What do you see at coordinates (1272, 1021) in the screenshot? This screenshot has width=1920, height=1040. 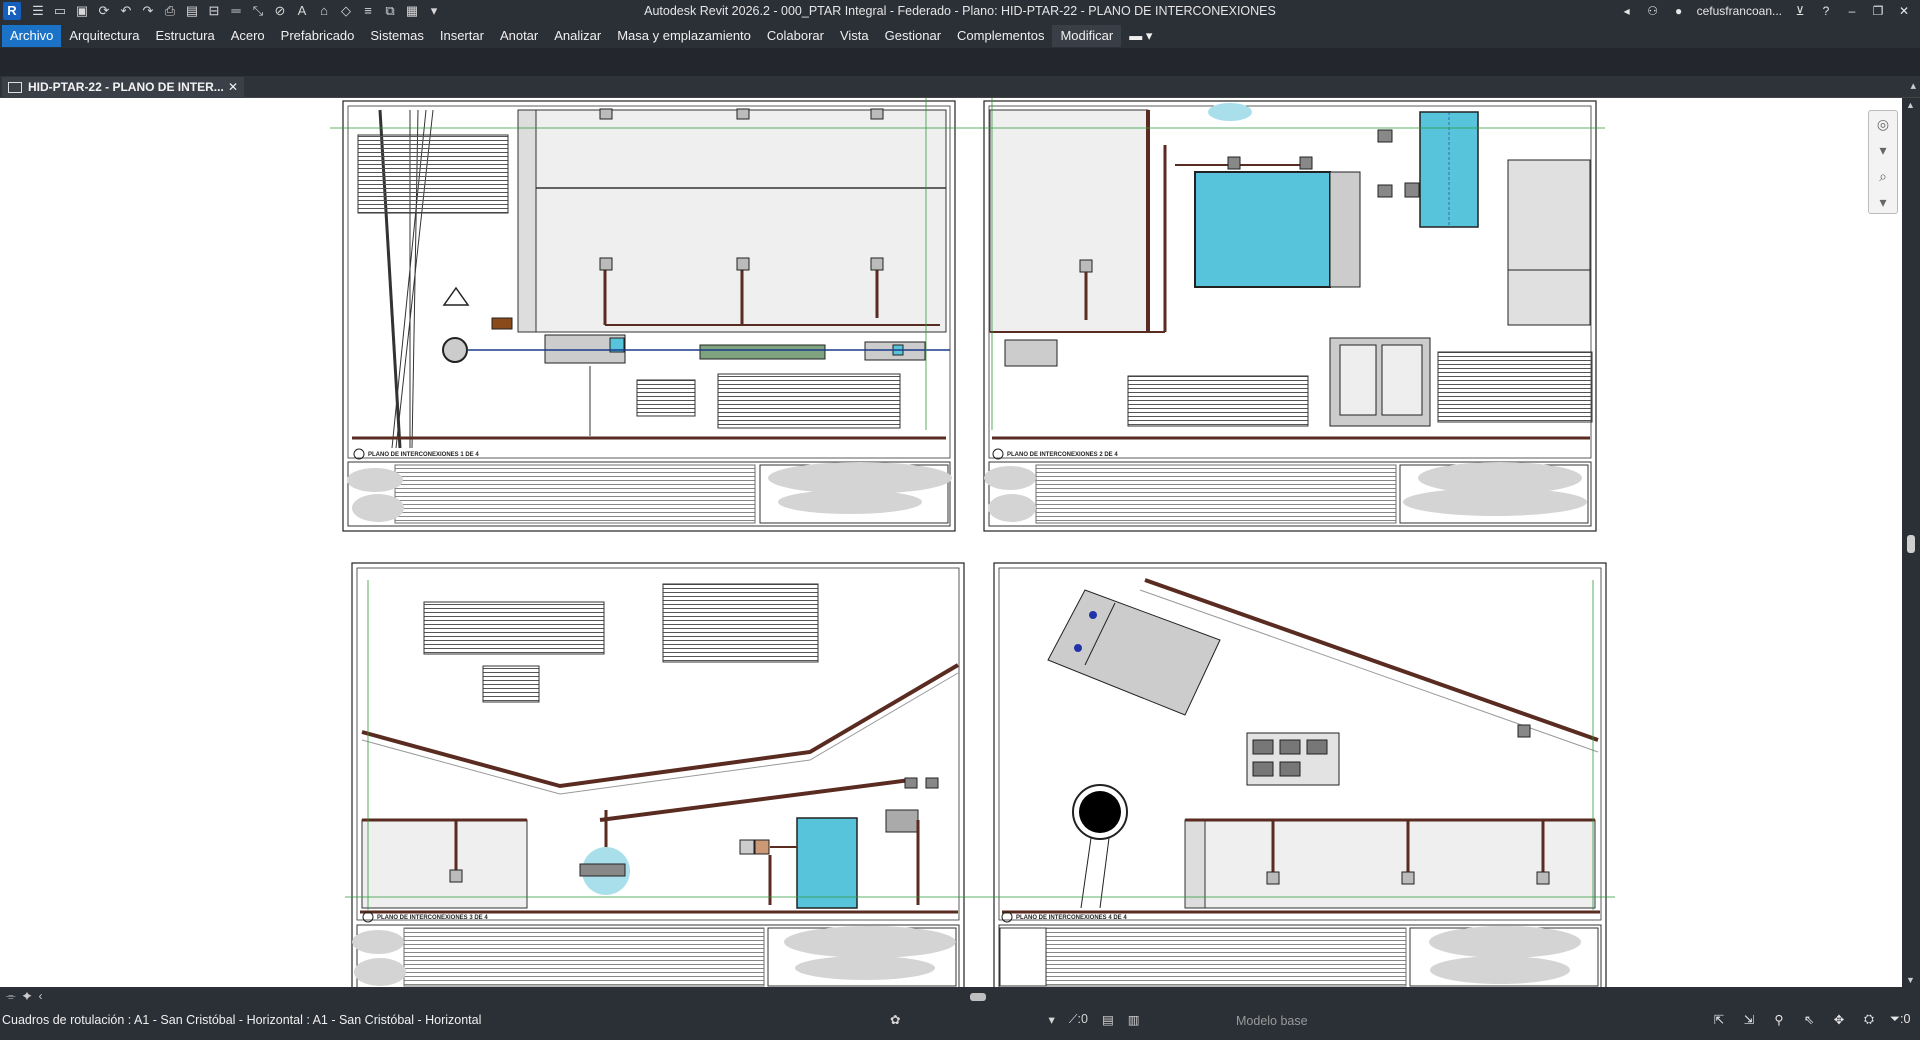 I see `active-model-dropdown: Modelo base` at bounding box center [1272, 1021].